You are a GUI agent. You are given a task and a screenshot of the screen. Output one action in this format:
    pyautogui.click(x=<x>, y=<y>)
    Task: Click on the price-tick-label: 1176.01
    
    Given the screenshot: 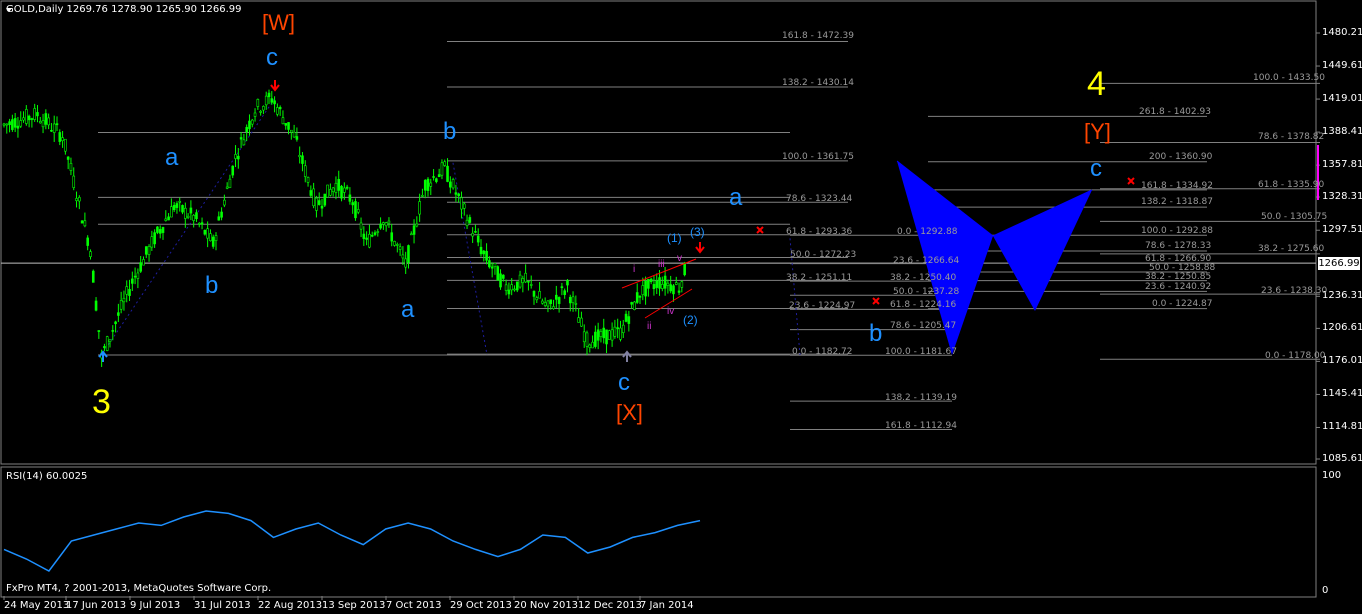 What is the action you would take?
    pyautogui.click(x=1342, y=361)
    